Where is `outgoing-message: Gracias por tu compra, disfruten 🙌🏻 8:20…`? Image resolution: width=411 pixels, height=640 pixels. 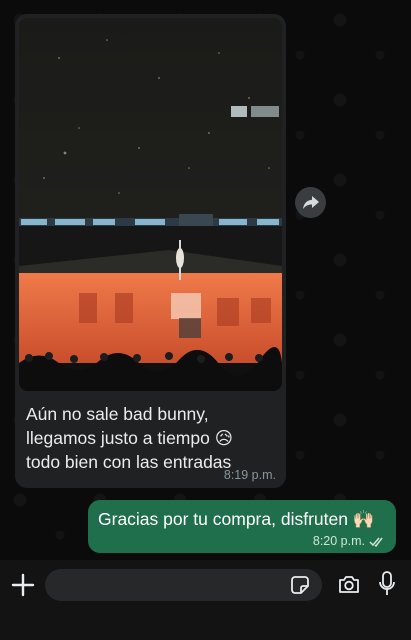
outgoing-message: Gracias por tu compra, disfruten 🙌🏻 8:20… is located at coordinates (242, 526).